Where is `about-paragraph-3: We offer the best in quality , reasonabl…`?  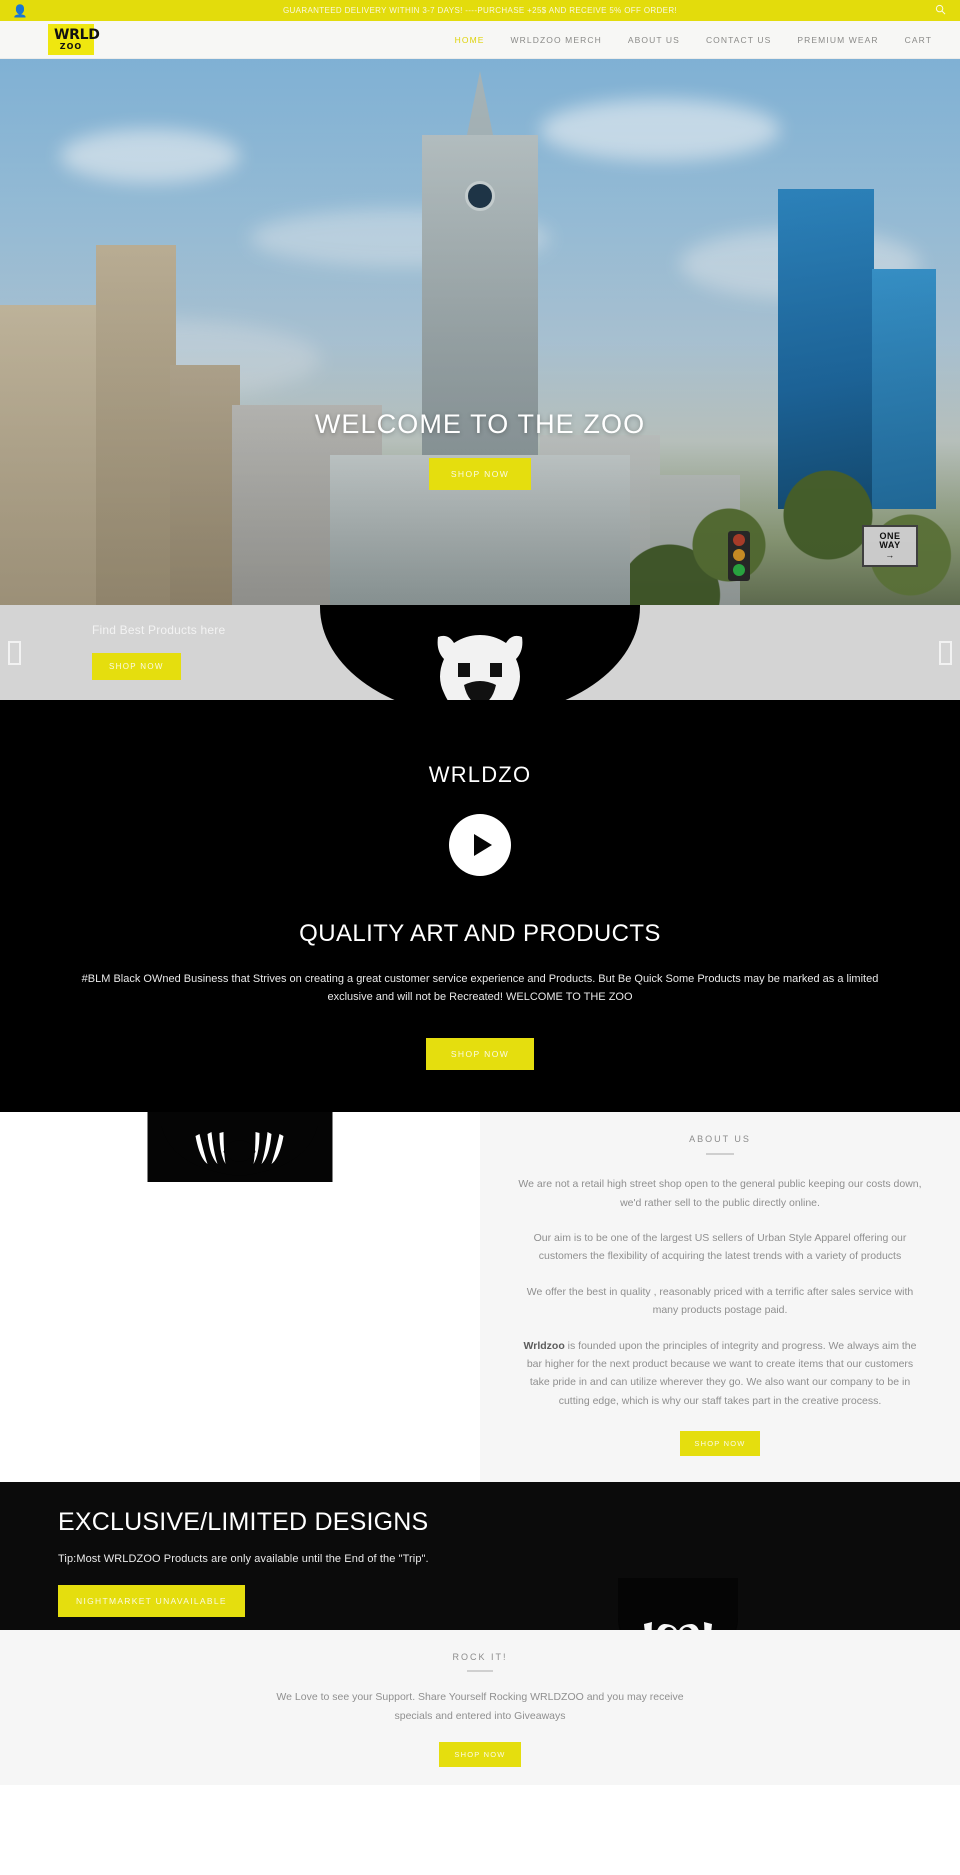
about-paragraph-3: We offer the best in quality , reasonabl… is located at coordinates (720, 1301).